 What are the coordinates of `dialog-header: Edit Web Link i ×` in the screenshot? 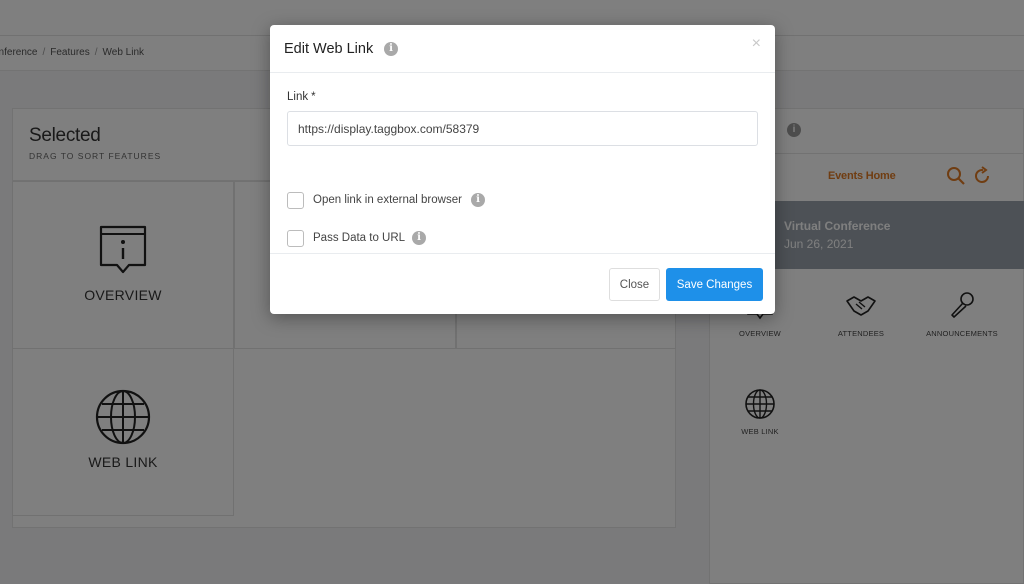 It's located at (522, 49).